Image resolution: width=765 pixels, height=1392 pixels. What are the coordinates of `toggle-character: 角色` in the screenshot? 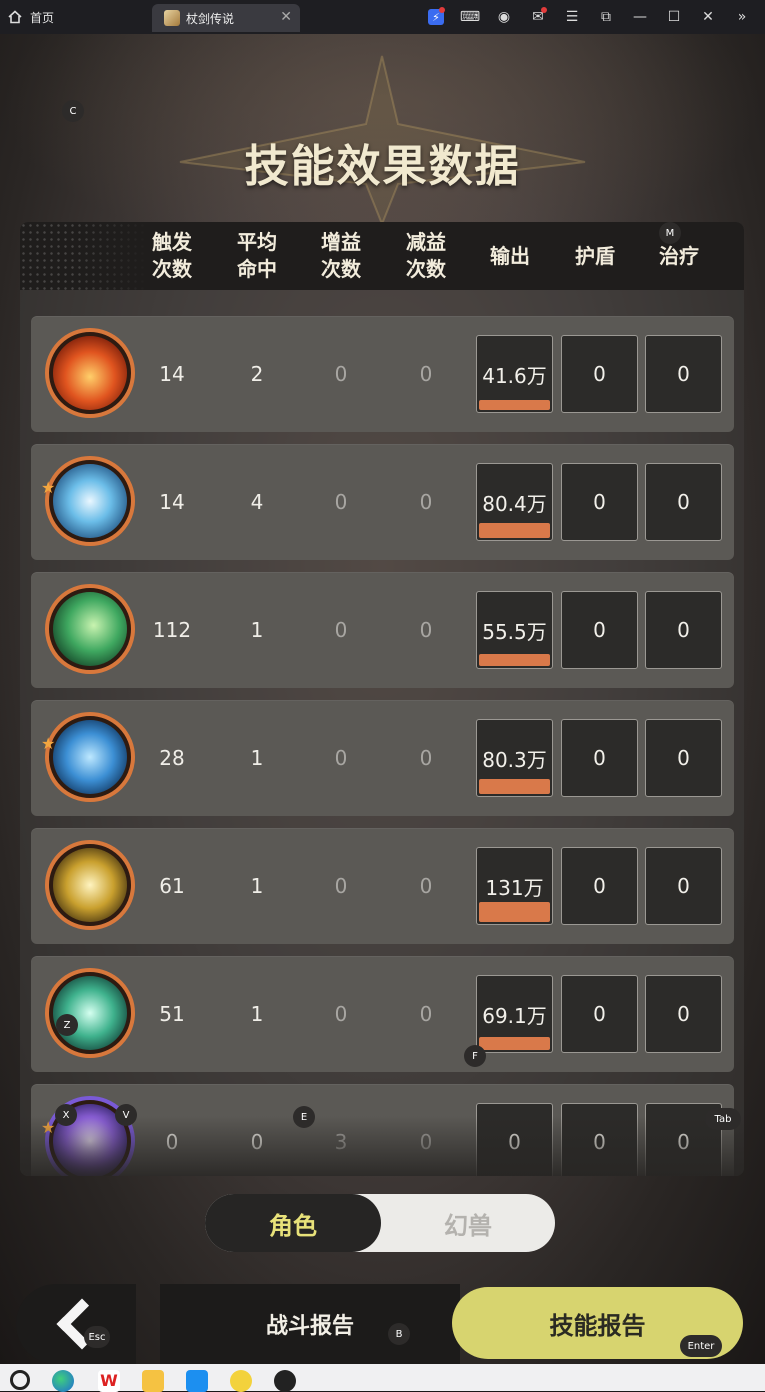 It's located at (293, 1223).